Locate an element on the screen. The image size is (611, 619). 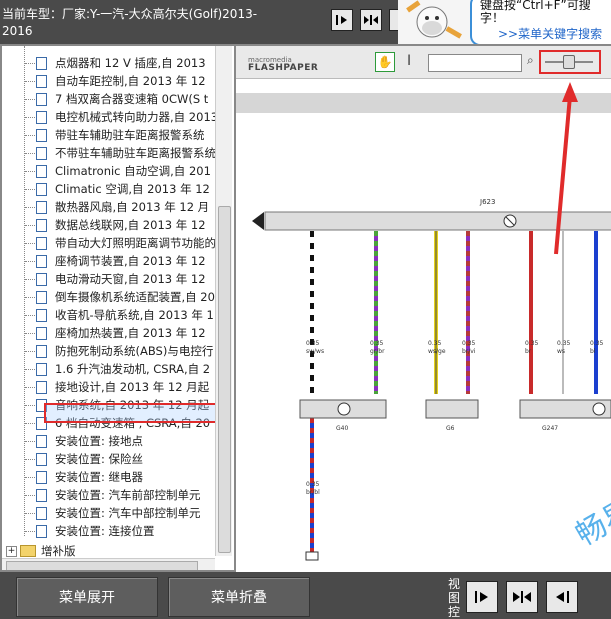
tree-item: 1.6 升汽油发动机, CSRA,自 2 is located at coordinates (123, 369).